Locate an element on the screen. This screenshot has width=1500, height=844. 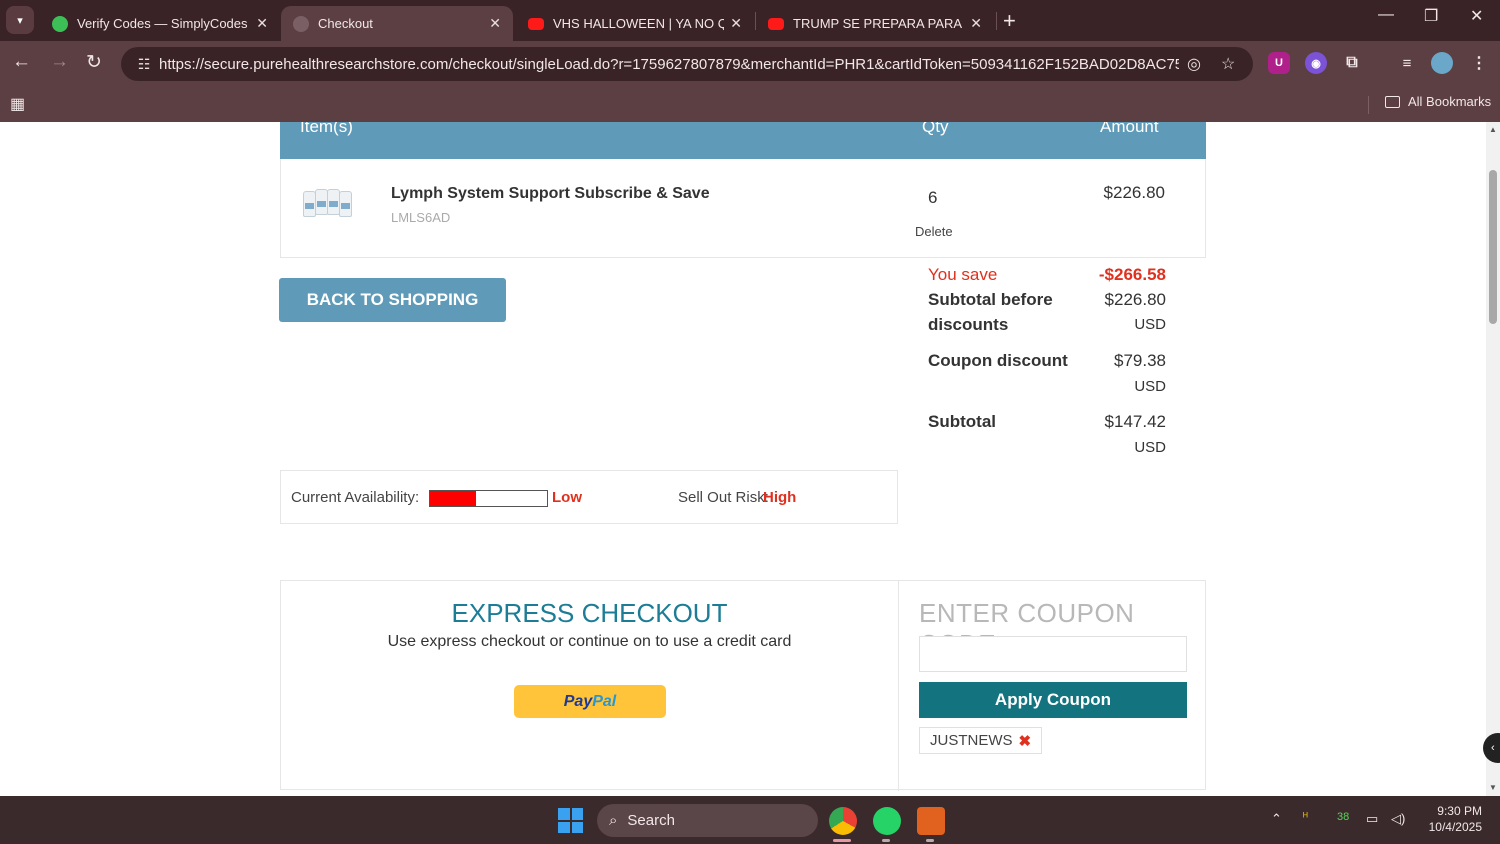
sellout-risk-value: High is located at coordinates (780, 497).